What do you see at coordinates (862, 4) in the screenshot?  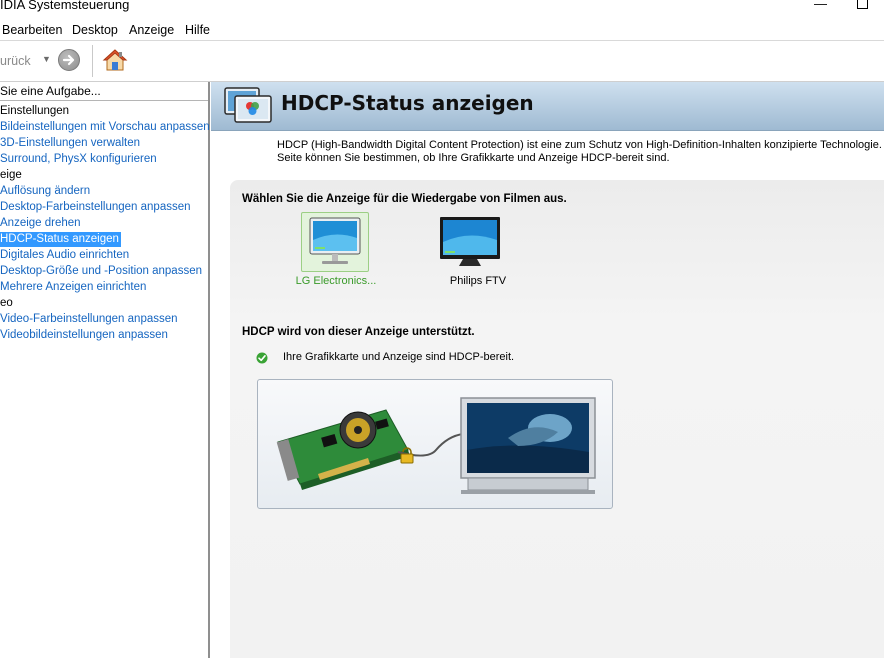 I see `maximize-button` at bounding box center [862, 4].